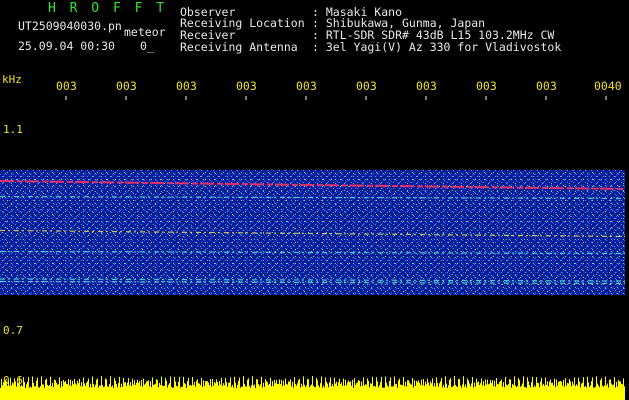 The height and width of the screenshot is (400, 629). What do you see at coordinates (13, 230) in the screenshot?
I see `y-tick-0-9: 0.9` at bounding box center [13, 230].